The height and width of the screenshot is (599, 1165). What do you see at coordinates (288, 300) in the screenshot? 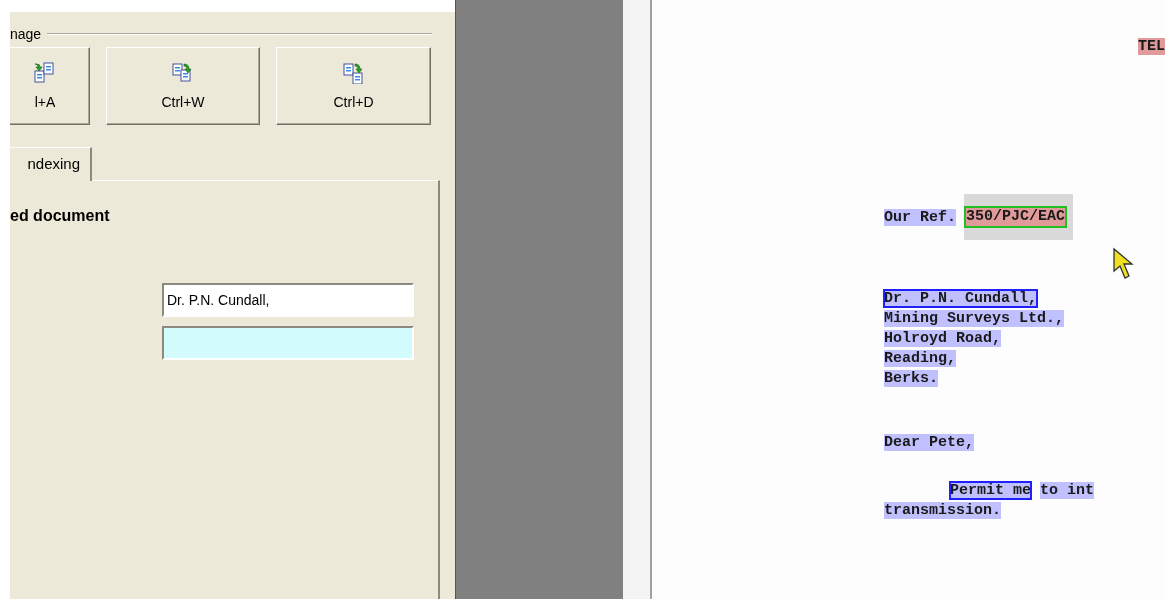
I see `text-field: Dr. P.N. Cundall,` at bounding box center [288, 300].